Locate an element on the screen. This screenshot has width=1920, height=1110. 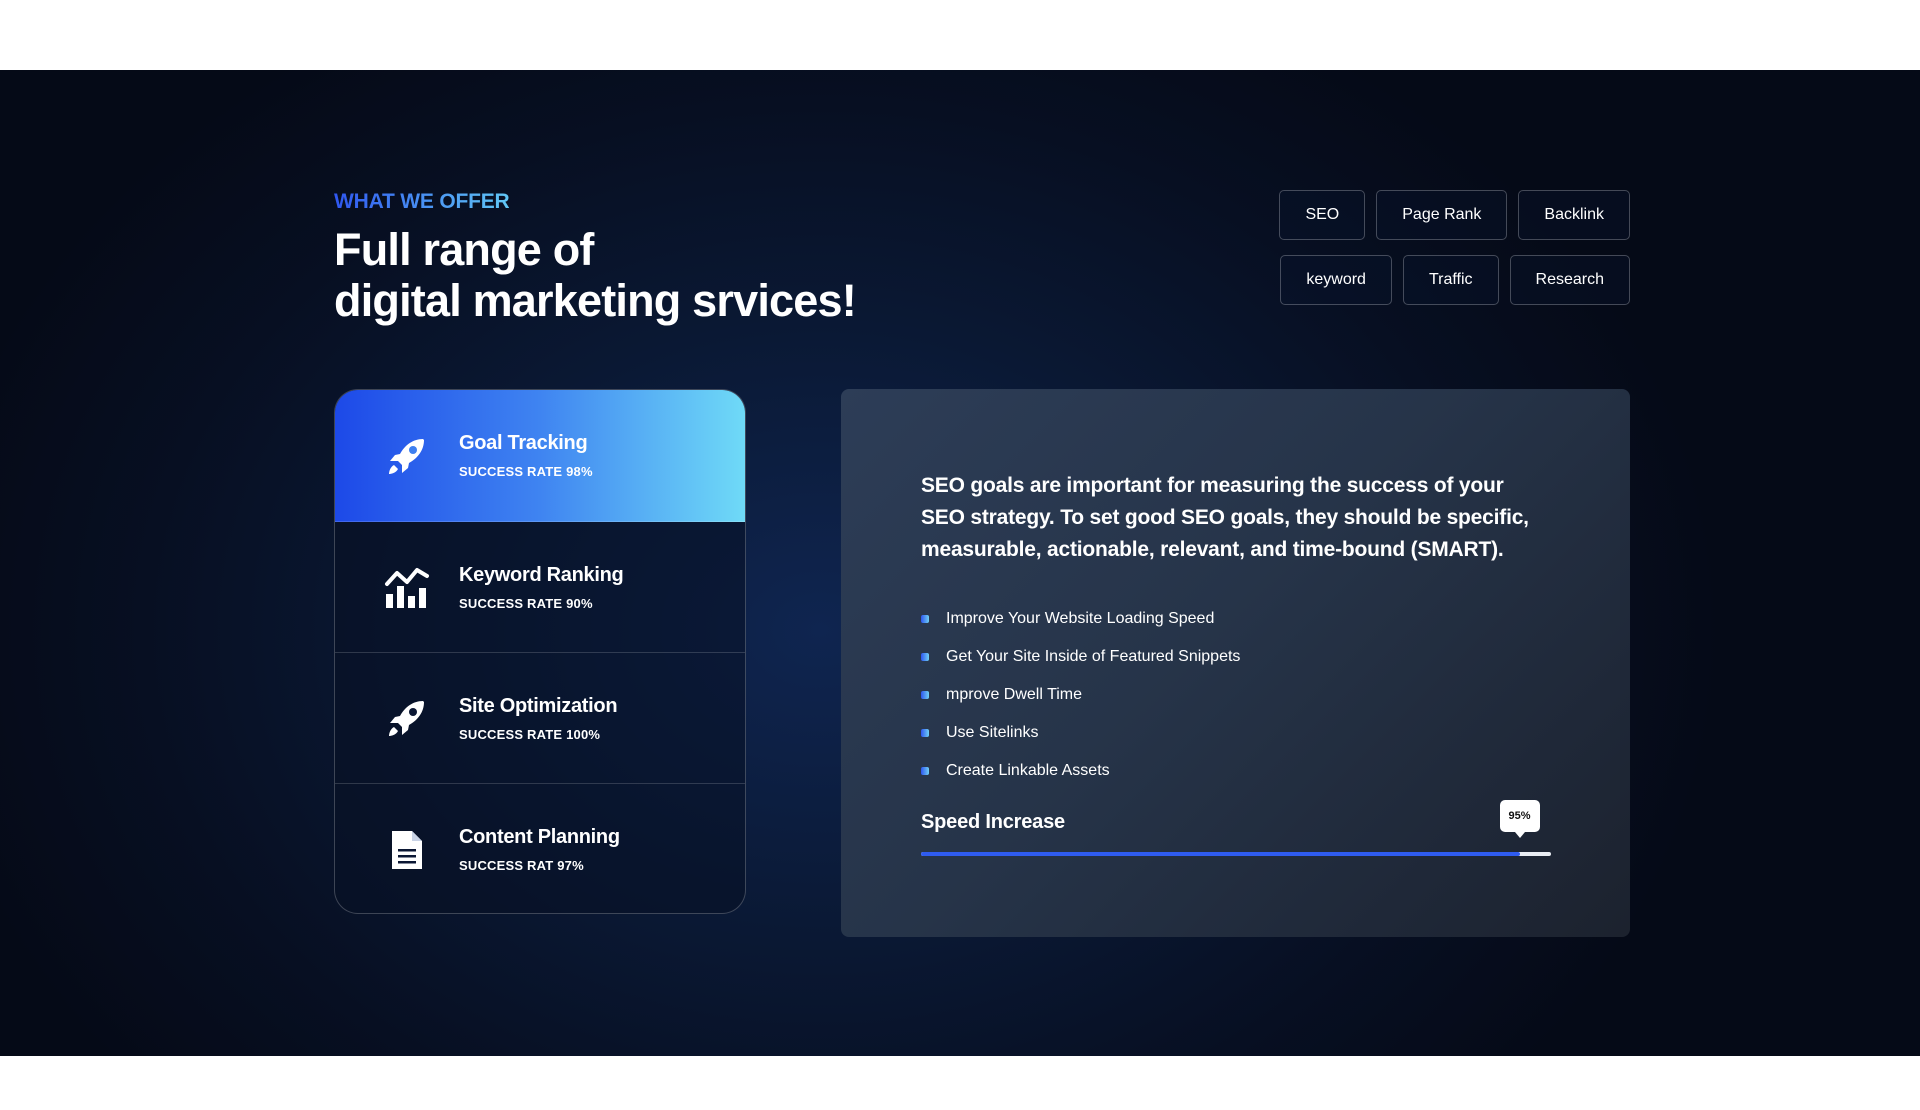
progress-label: Speed Increase is located at coordinates (993, 822).